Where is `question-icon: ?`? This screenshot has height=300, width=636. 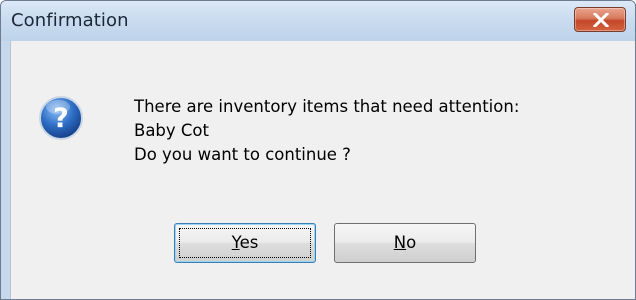 question-icon: ? is located at coordinates (61, 118).